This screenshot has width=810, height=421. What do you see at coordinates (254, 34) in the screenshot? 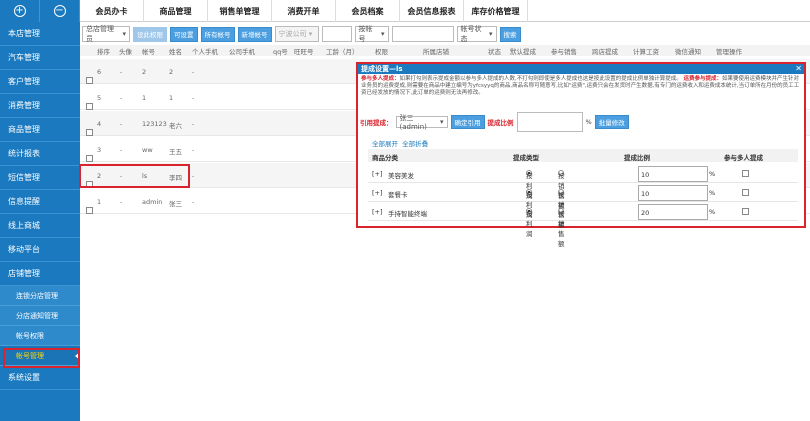
I see `add-account-button: 新增帐号` at bounding box center [254, 34].